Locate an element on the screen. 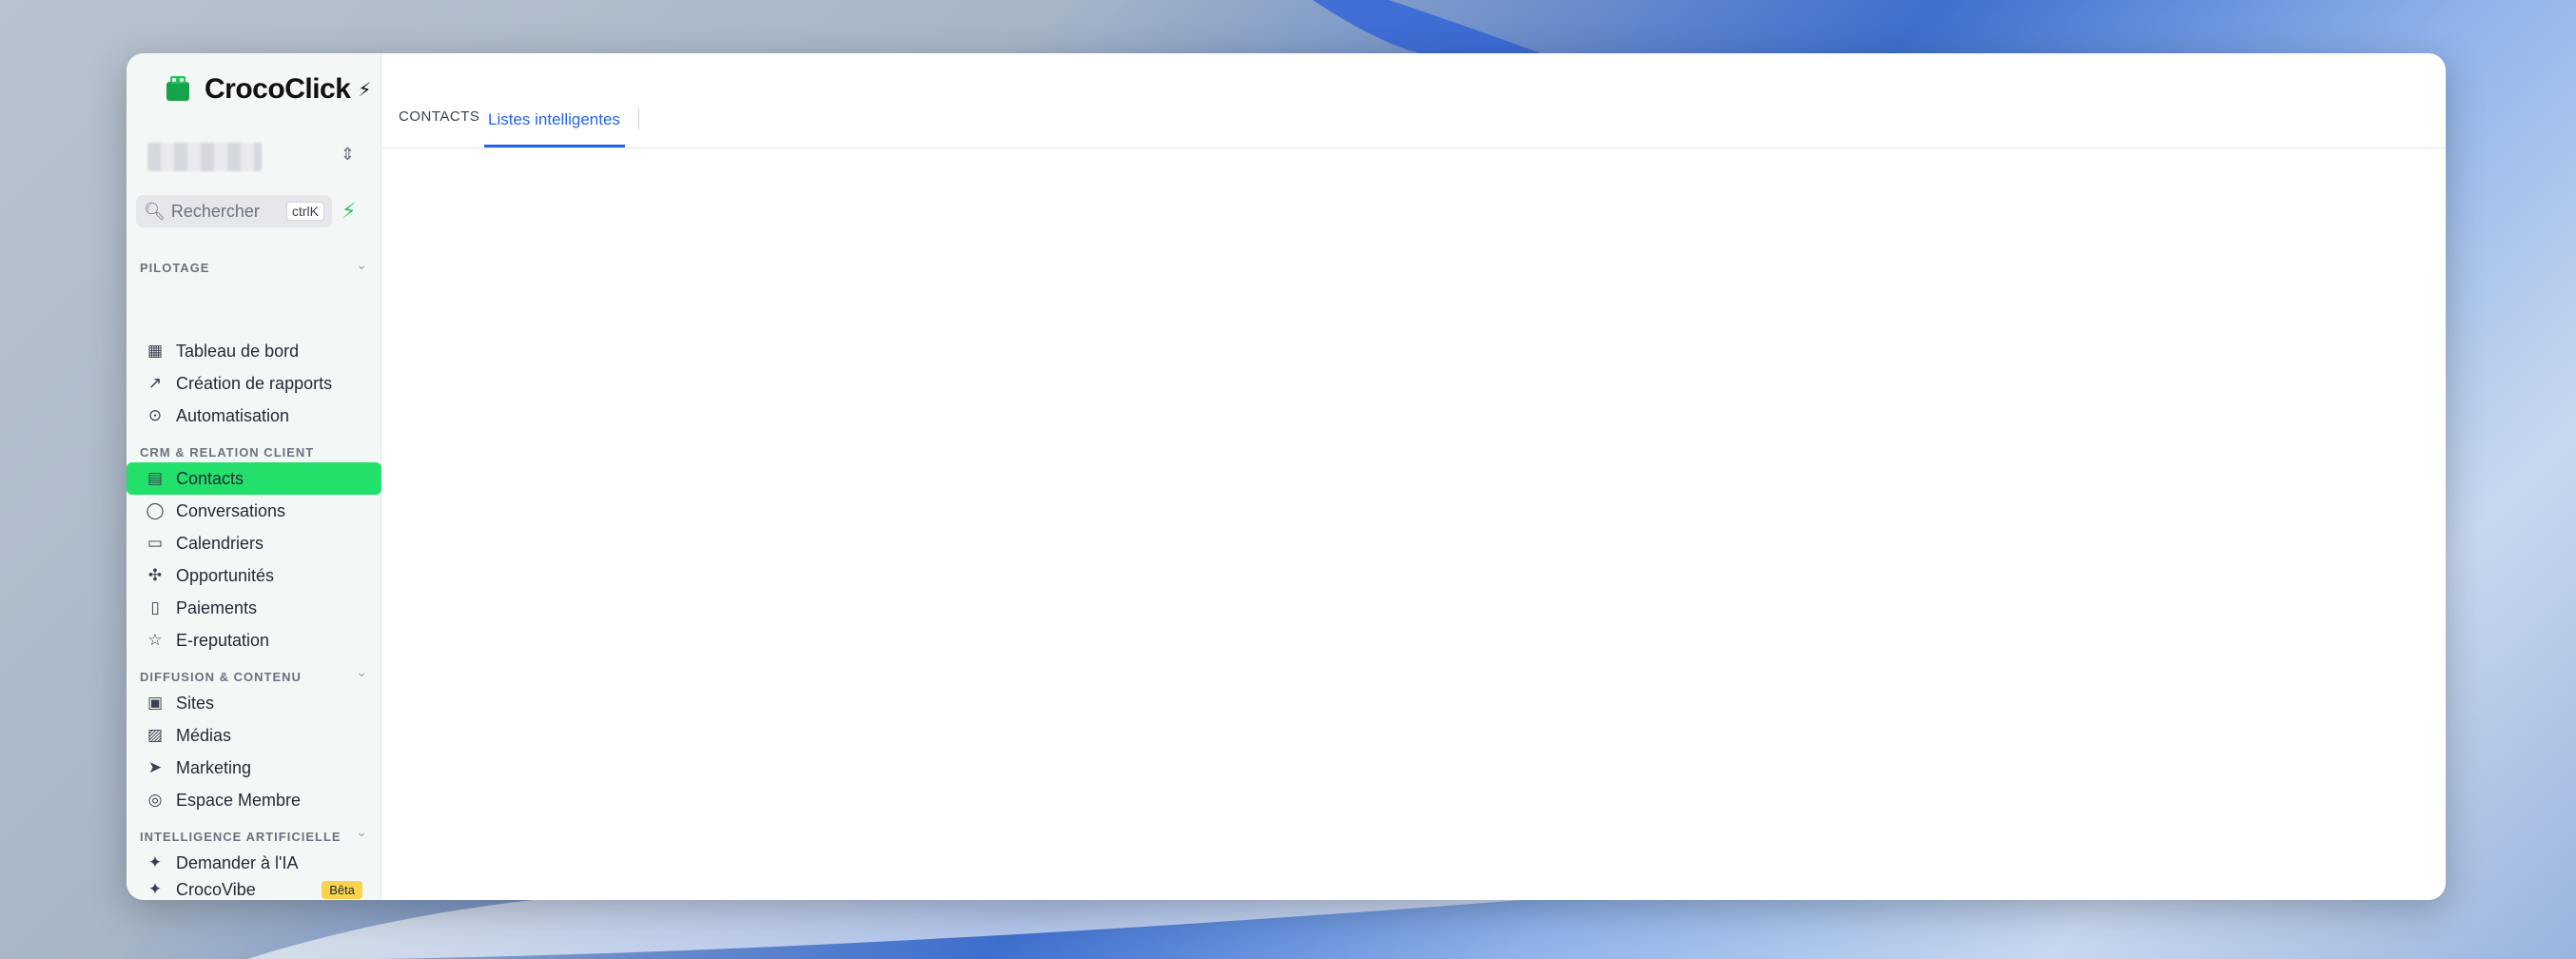  account-switcher: ⇕ is located at coordinates (256, 157).